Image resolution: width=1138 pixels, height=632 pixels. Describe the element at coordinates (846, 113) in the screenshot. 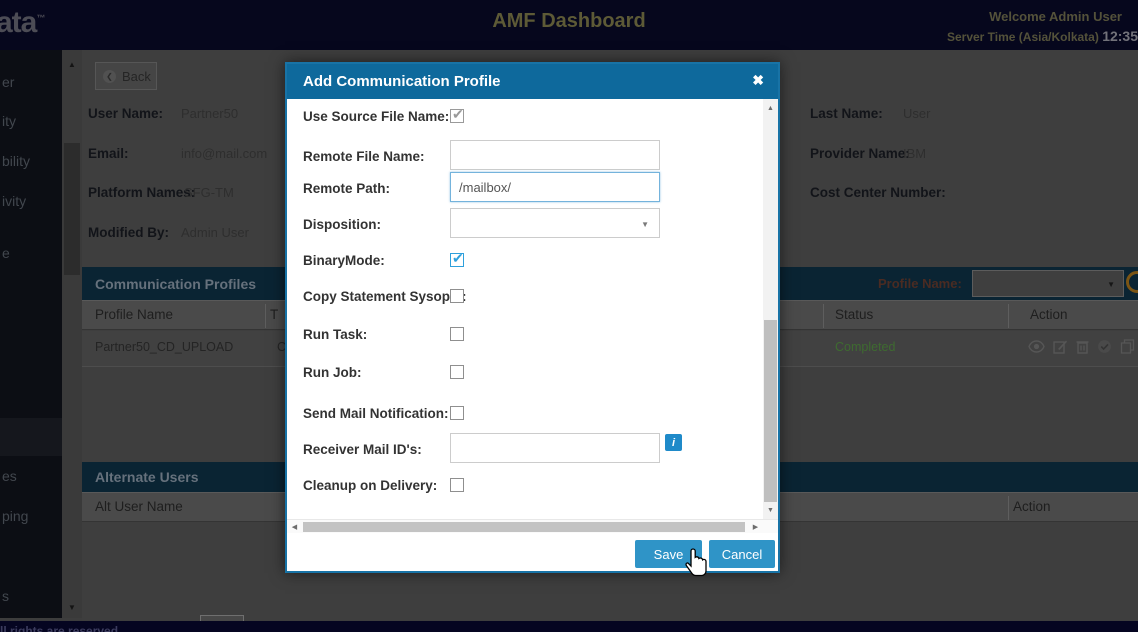

I see `last-name-label: Last Name:` at that location.